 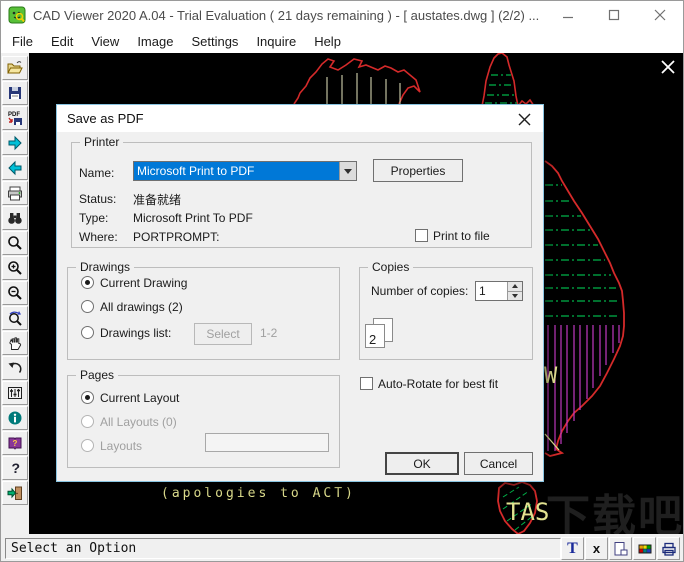 I want to click on printer-status-label: Status:, so click(x=98, y=199).